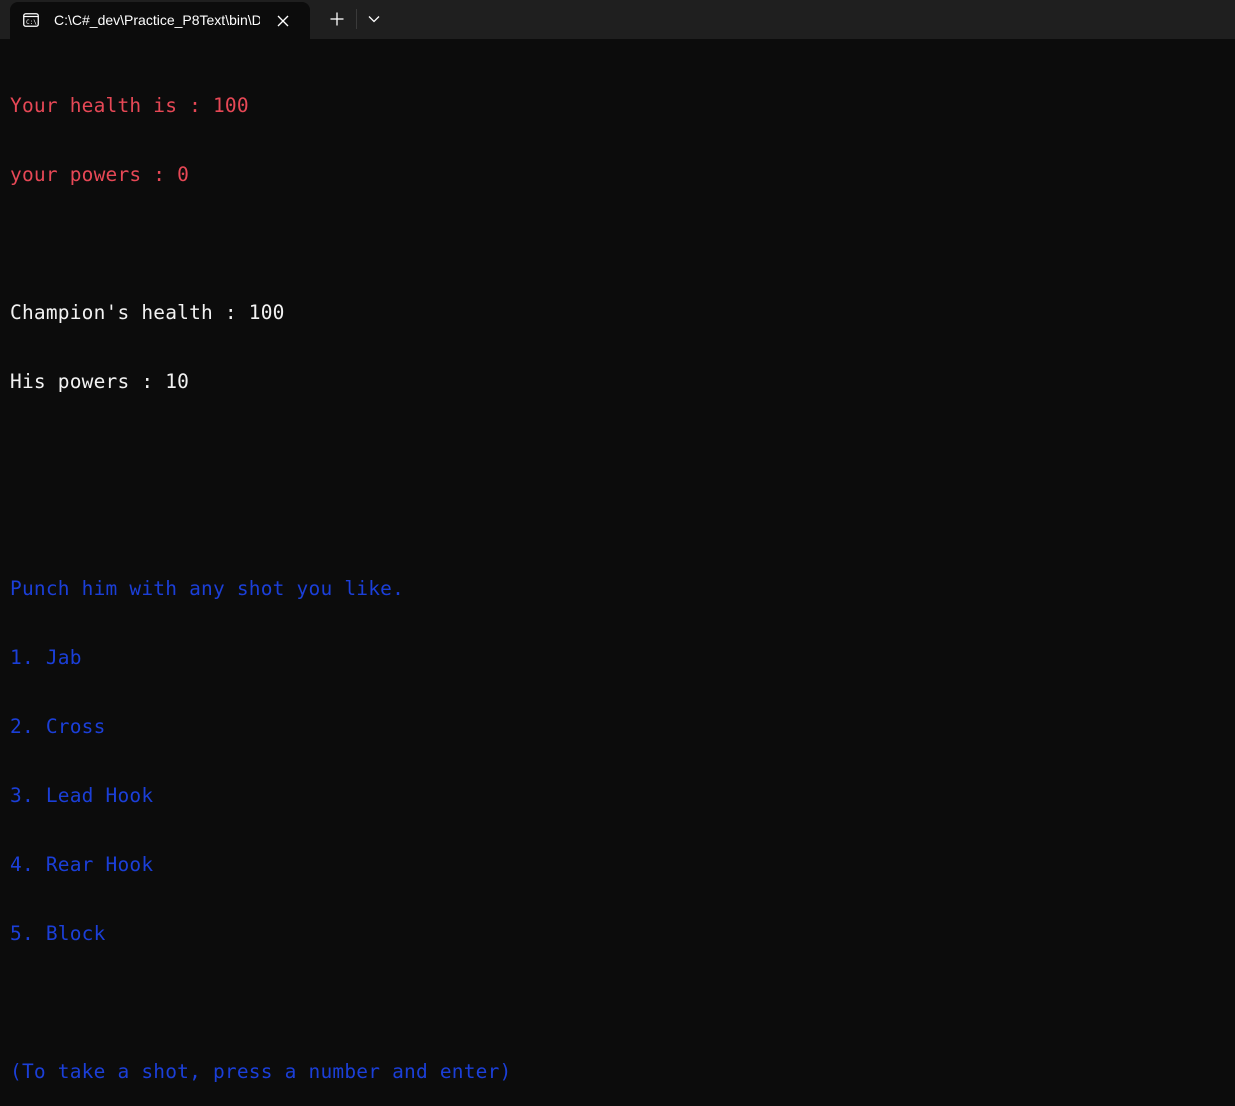 The image size is (1235, 1106). Describe the element at coordinates (129, 105) in the screenshot. I see `player-health-line: Your health is : 100` at that location.